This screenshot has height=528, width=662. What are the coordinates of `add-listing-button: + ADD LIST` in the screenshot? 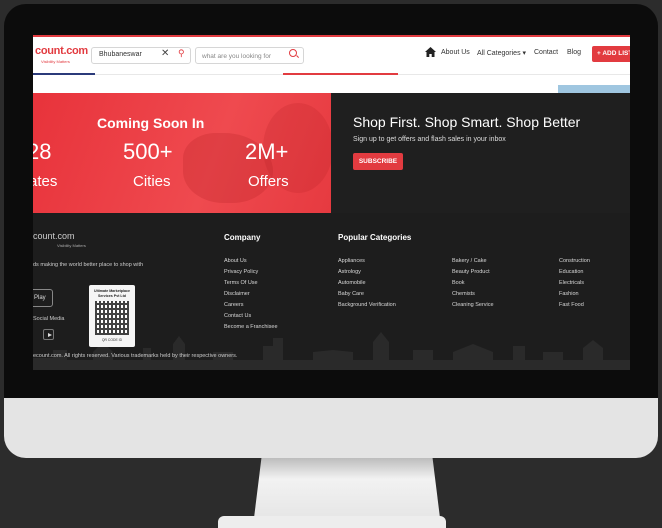 It's located at (611, 54).